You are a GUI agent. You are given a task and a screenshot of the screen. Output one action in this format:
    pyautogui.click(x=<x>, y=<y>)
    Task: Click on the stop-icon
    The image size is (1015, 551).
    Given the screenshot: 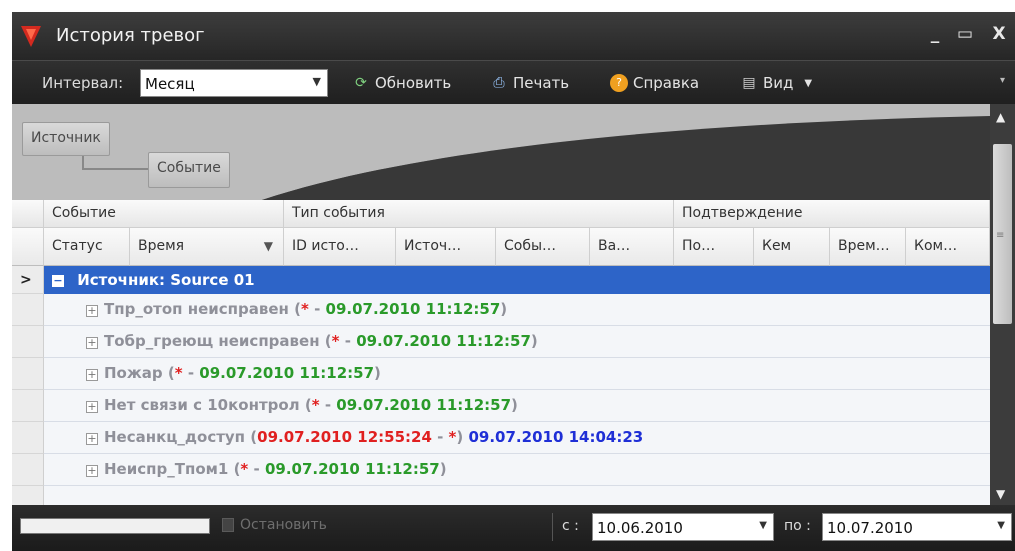 What is the action you would take?
    pyautogui.click(x=228, y=525)
    